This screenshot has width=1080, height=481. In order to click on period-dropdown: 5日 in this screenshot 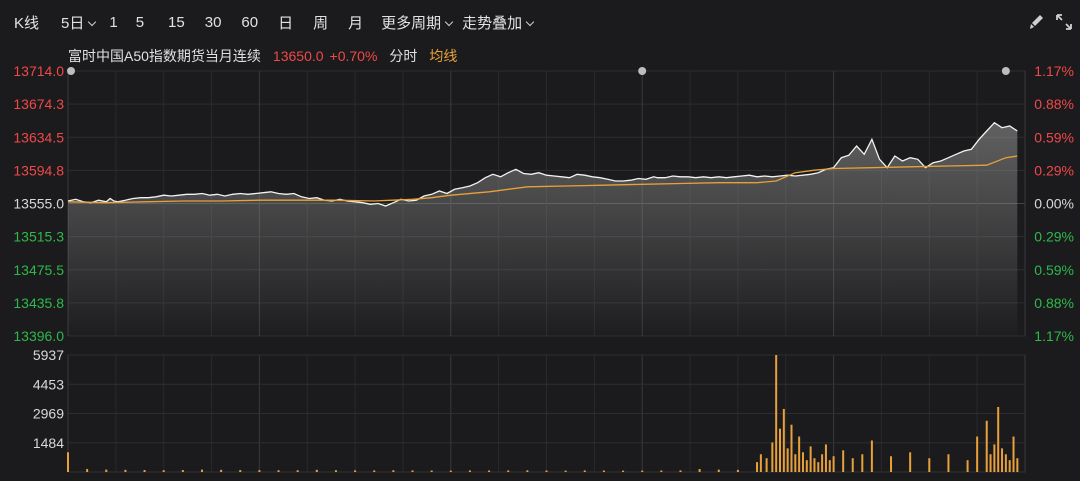, I will do `click(78, 22)`.